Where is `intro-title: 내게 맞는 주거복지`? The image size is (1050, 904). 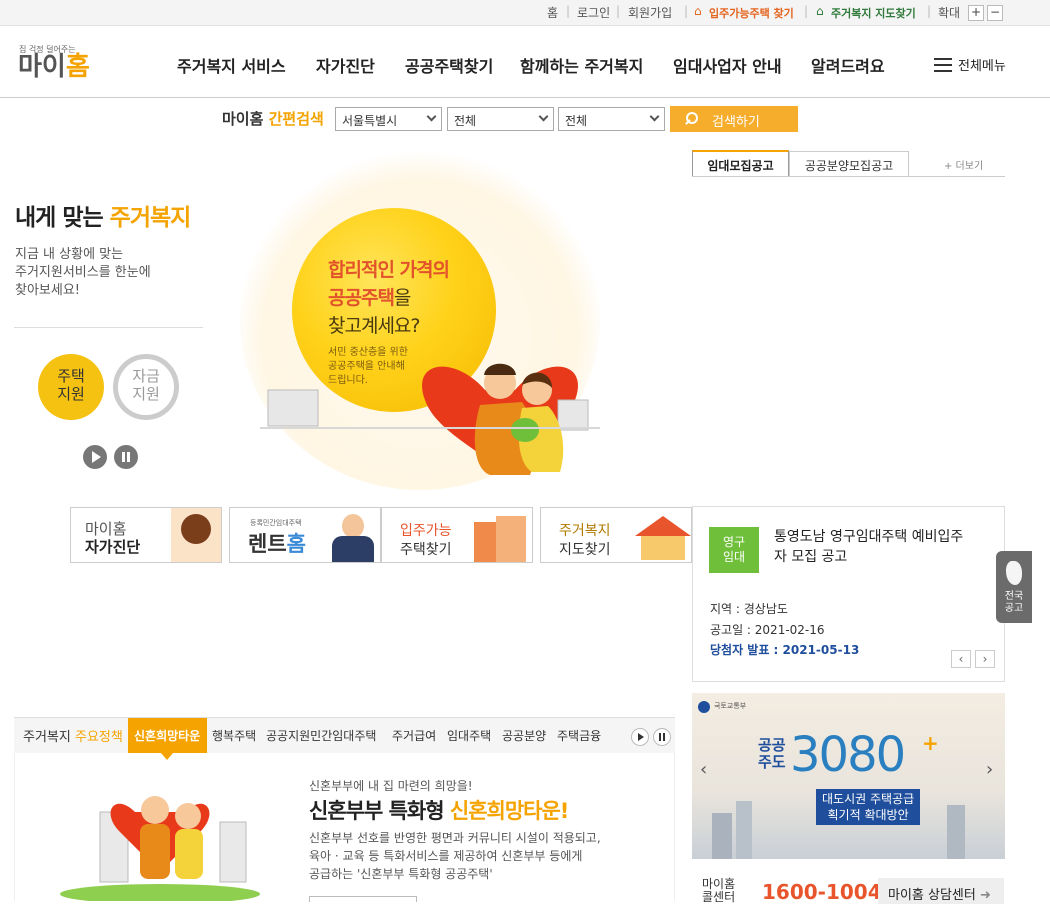
intro-title: 내게 맞는 주거복지 is located at coordinates (103, 215).